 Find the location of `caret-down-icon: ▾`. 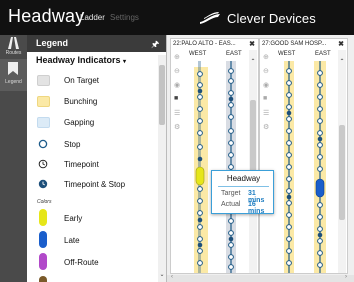

caret-down-icon: ▾ is located at coordinates (125, 62).